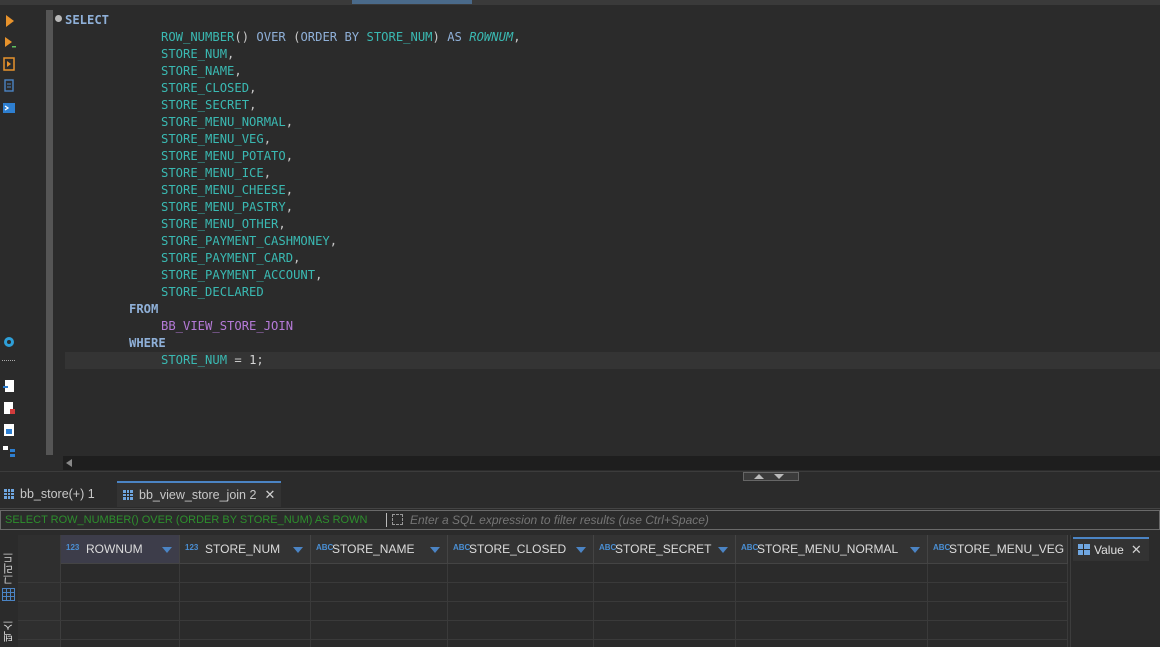 The width and height of the screenshot is (1160, 647). What do you see at coordinates (199, 494) in the screenshot?
I see `tab-bb-view-store-join: bb_view_store_join 2 ✕` at bounding box center [199, 494].